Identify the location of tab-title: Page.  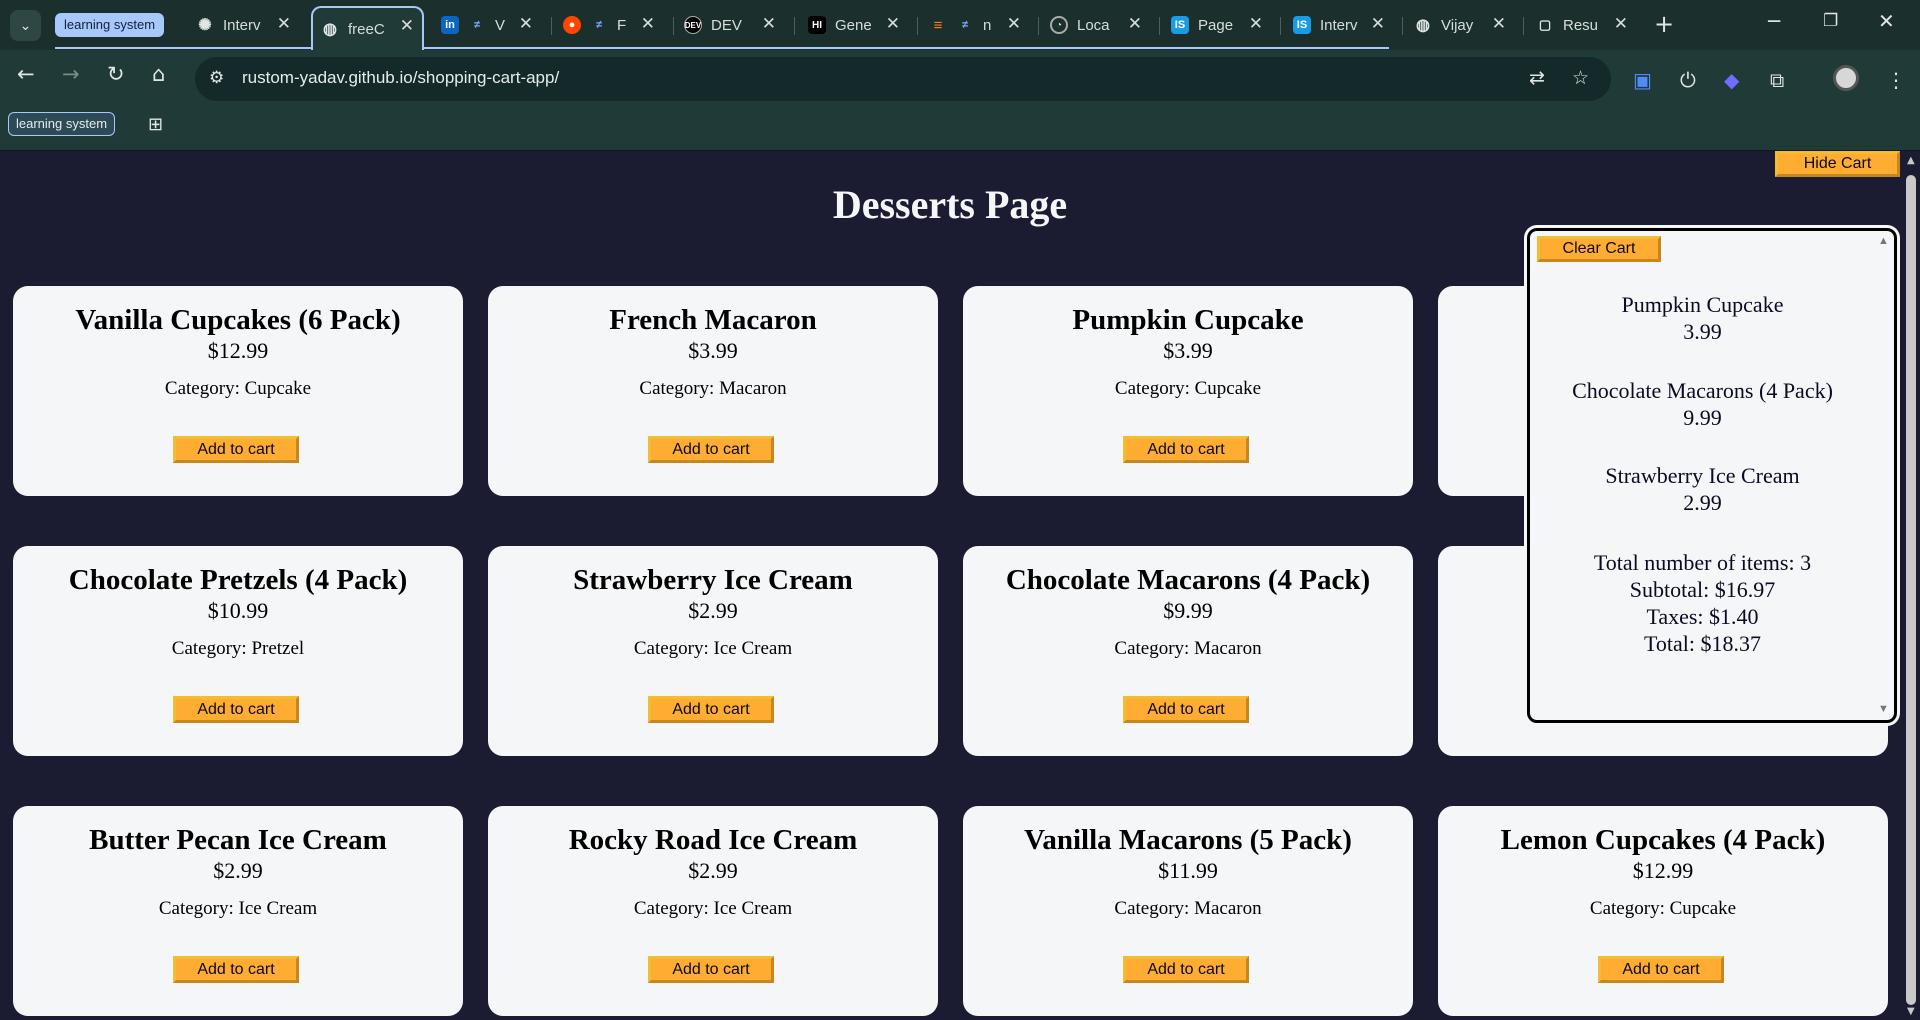
(1216, 25).